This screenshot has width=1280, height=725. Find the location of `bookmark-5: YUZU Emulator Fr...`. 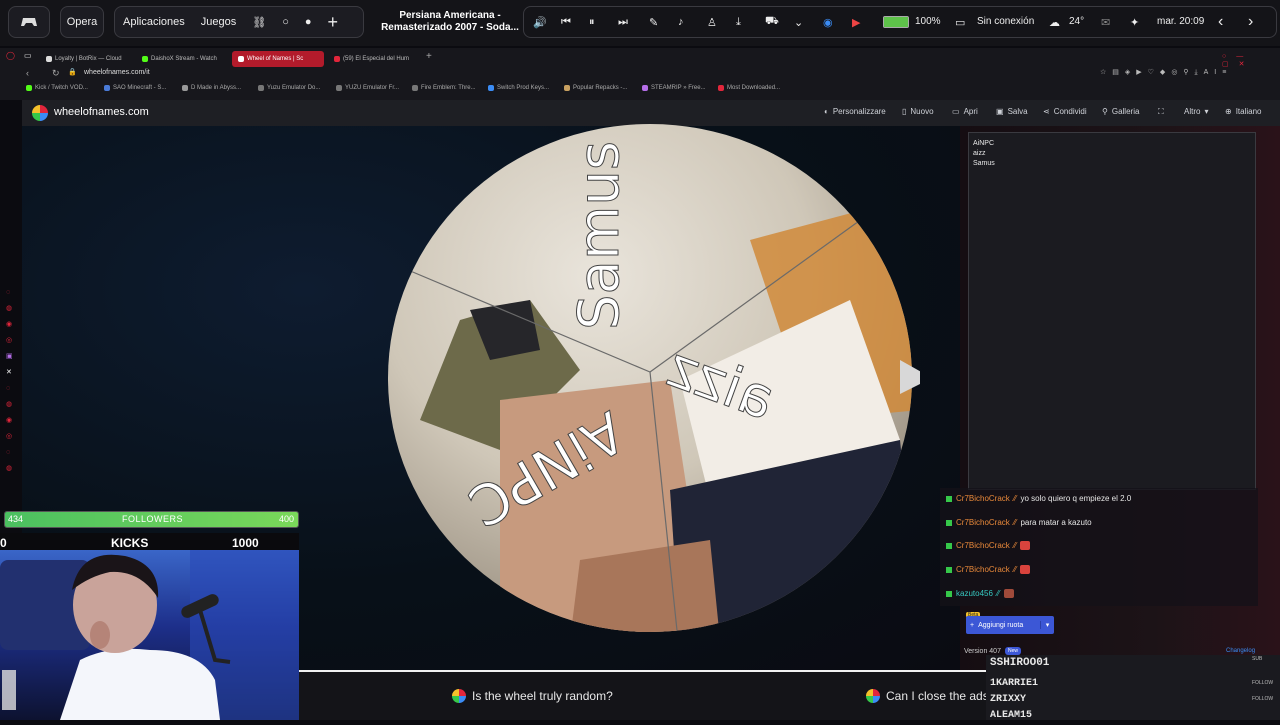

bookmark-5: YUZU Emulator Fr... is located at coordinates (367, 88).